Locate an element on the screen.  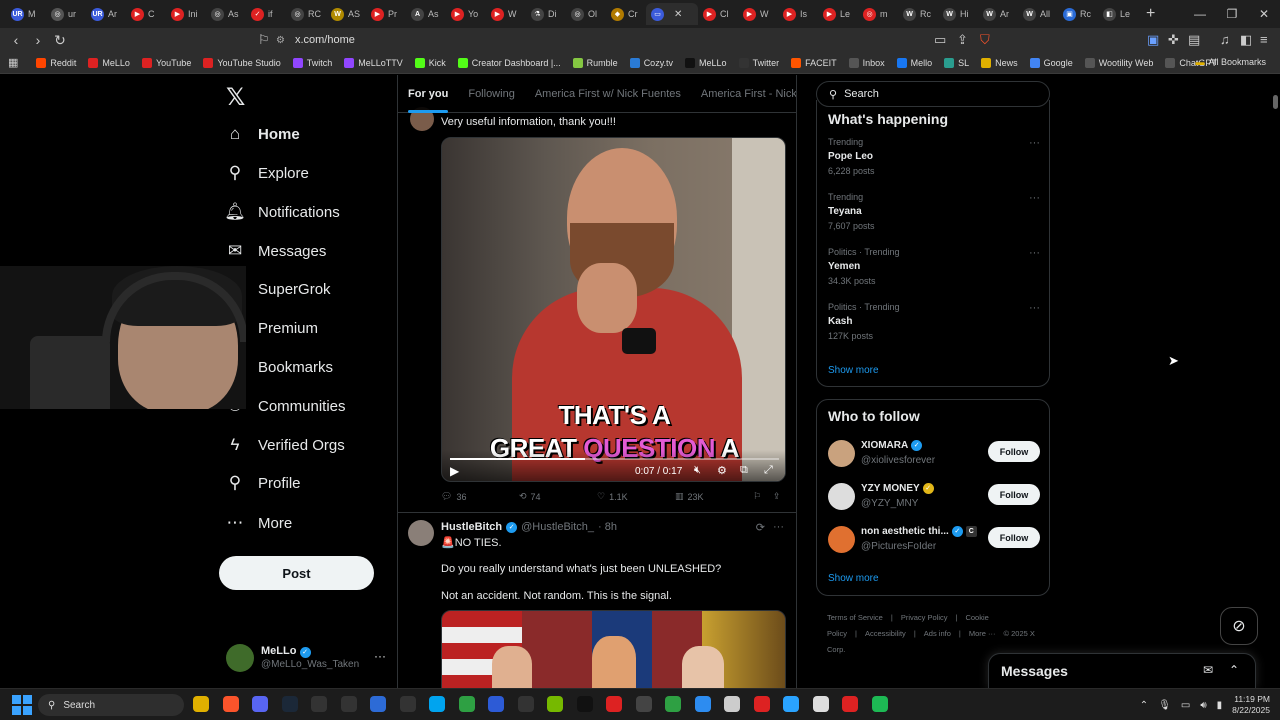
grok-icon: ⊘ is located at coordinates (1239, 626).